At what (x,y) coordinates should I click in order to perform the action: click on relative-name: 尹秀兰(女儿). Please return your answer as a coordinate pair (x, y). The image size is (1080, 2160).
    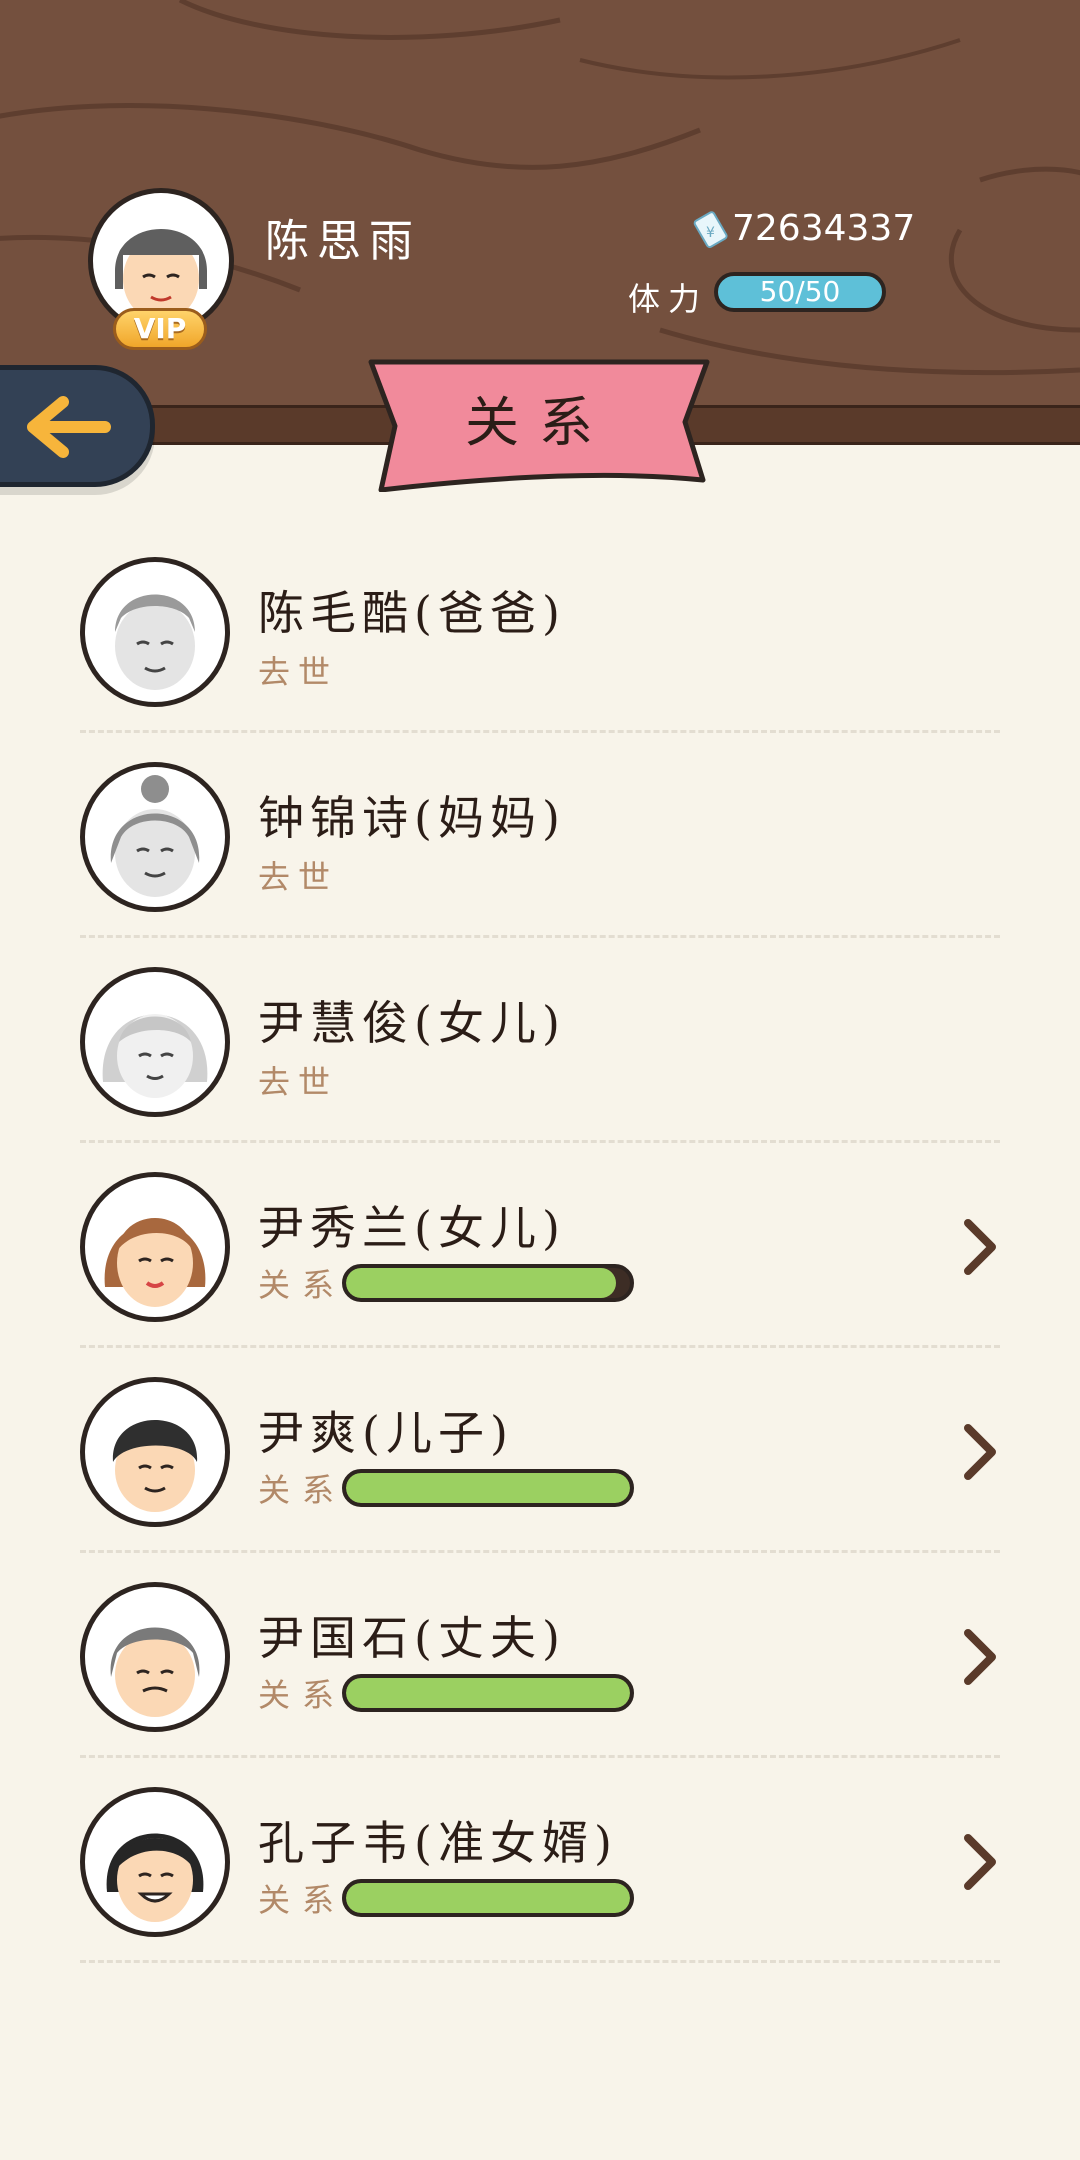
    Looking at the image, I should click on (412, 1228).